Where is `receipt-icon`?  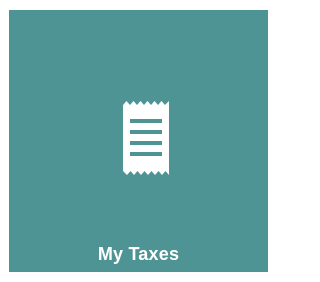
receipt-icon is located at coordinates (146, 138).